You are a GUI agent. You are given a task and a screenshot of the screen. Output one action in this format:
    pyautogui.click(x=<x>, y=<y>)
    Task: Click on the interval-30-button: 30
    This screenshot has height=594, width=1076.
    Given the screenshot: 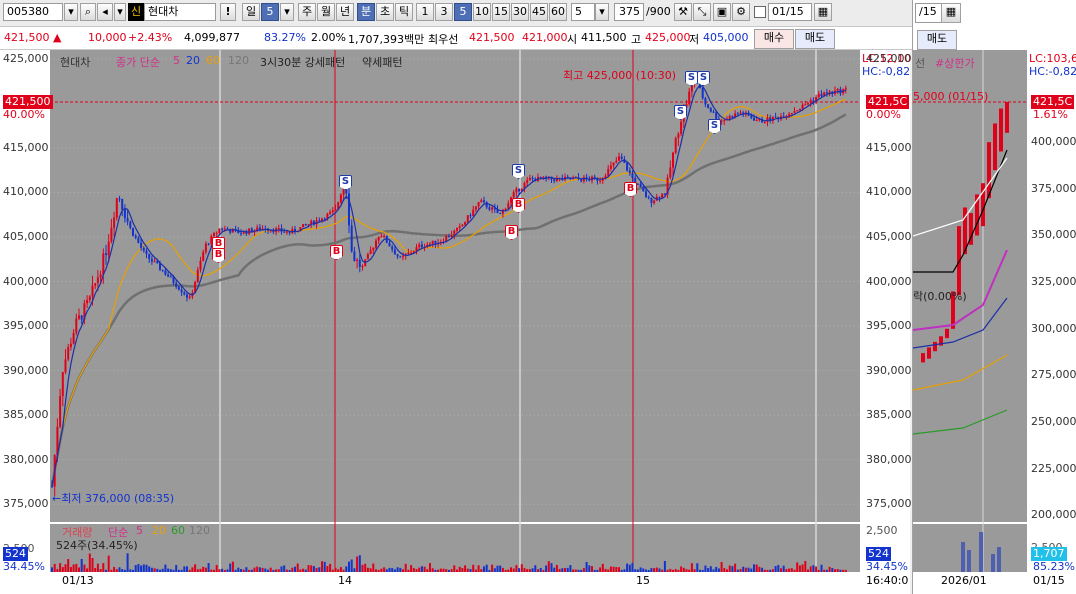 What is the action you would take?
    pyautogui.click(x=520, y=12)
    